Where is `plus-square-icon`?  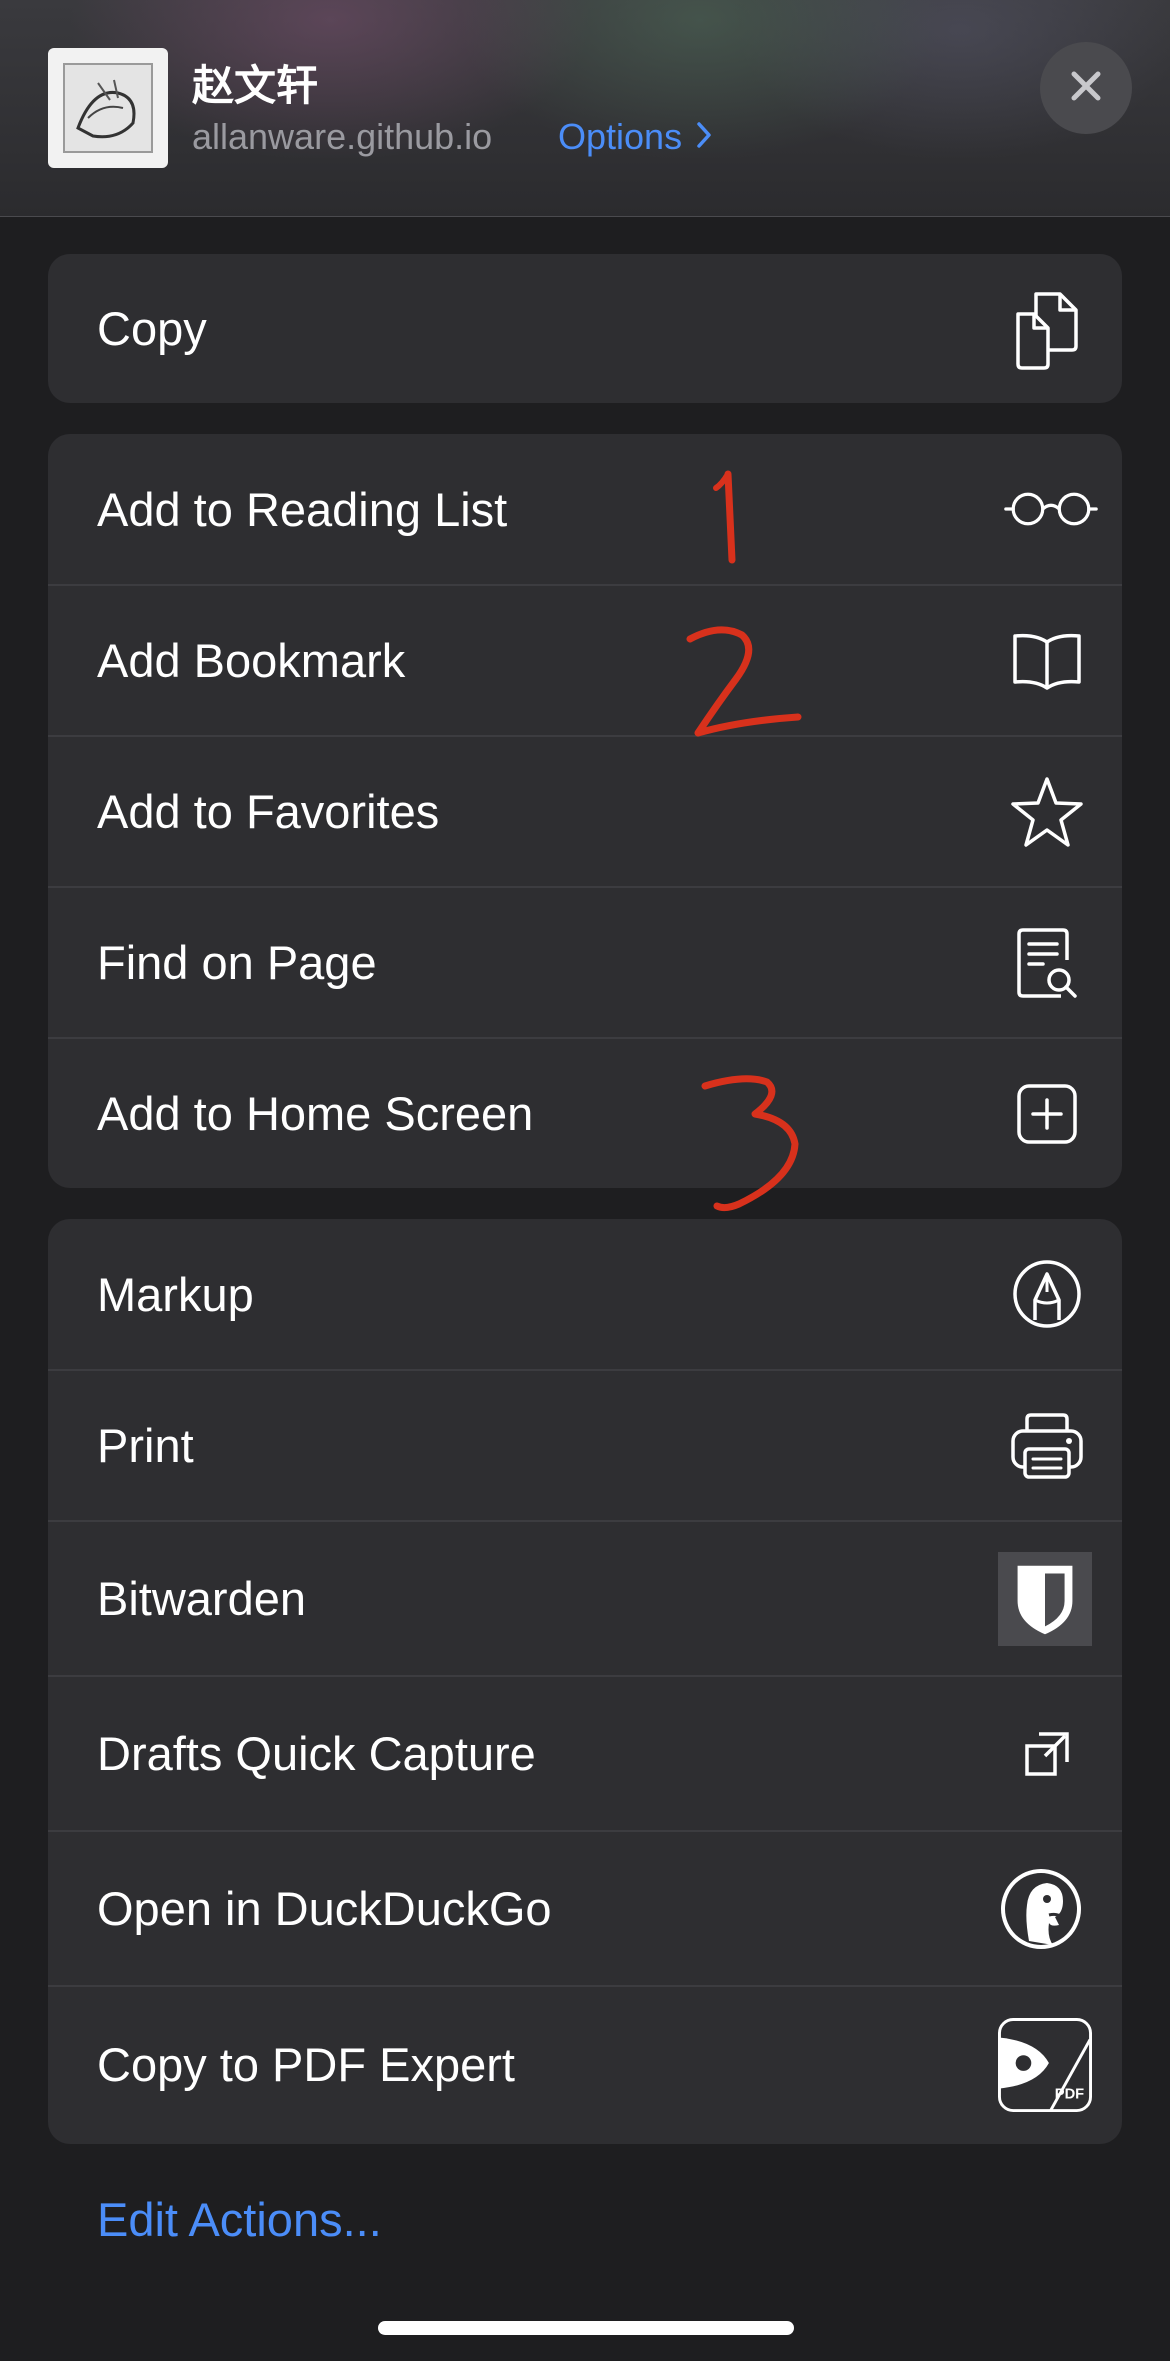 plus-square-icon is located at coordinates (1047, 1114).